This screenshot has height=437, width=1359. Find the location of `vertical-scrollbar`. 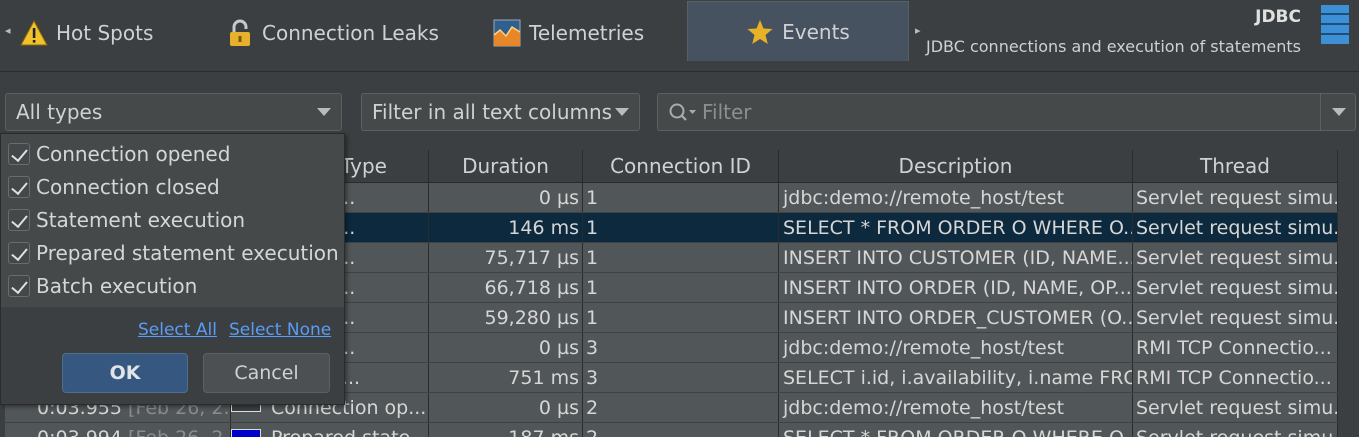

vertical-scrollbar is located at coordinates (1349, 293).